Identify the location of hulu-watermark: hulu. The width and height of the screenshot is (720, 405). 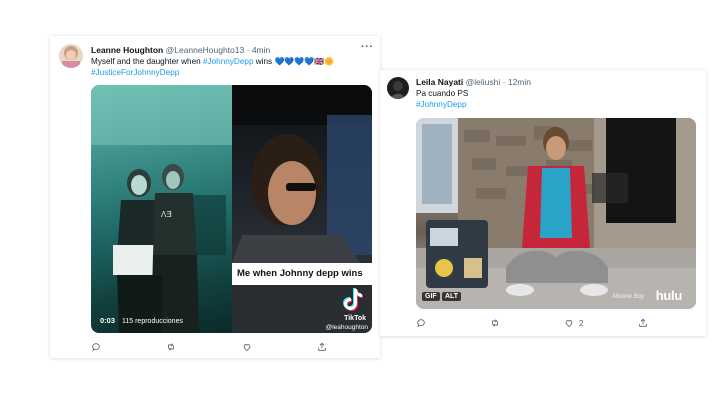
(669, 295).